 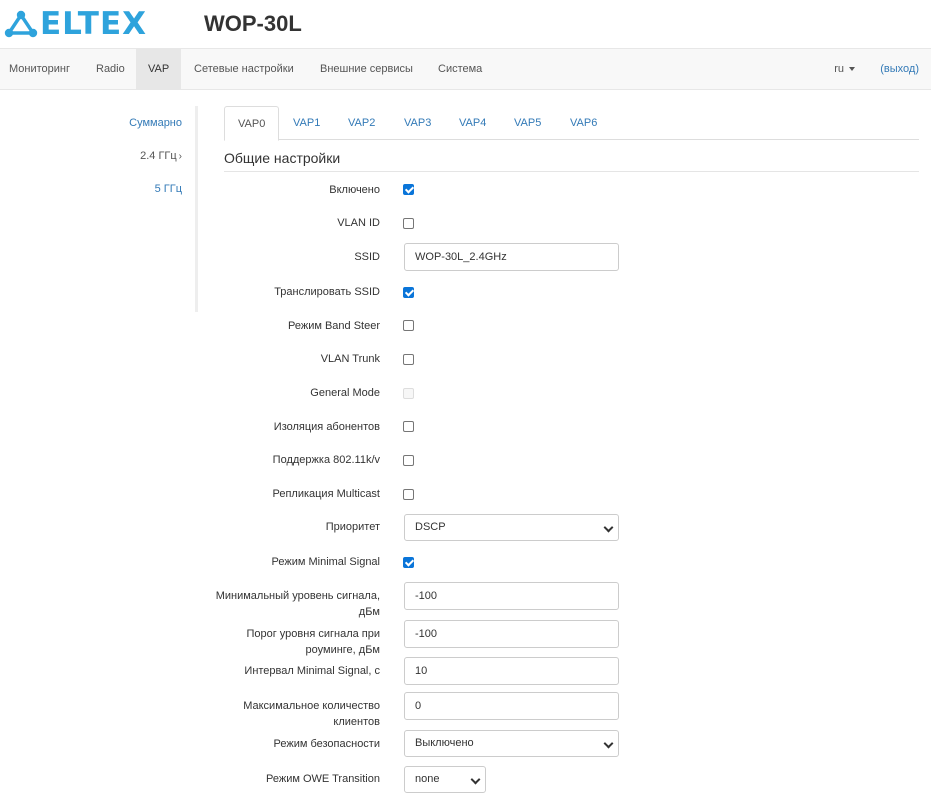 What do you see at coordinates (408, 292) in the screenshot?
I see `broadcast-ssid-checkbox` at bounding box center [408, 292].